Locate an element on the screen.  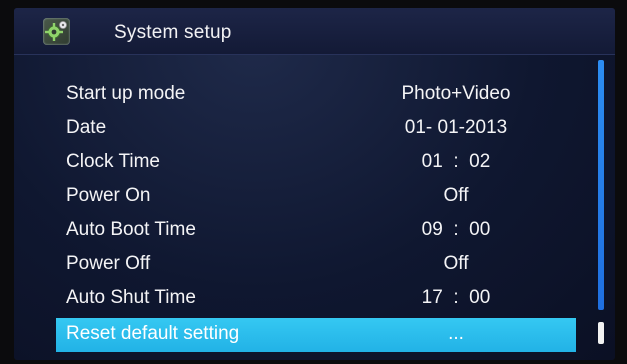
menu-item-value: 01 : 02 is located at coordinates (456, 161).